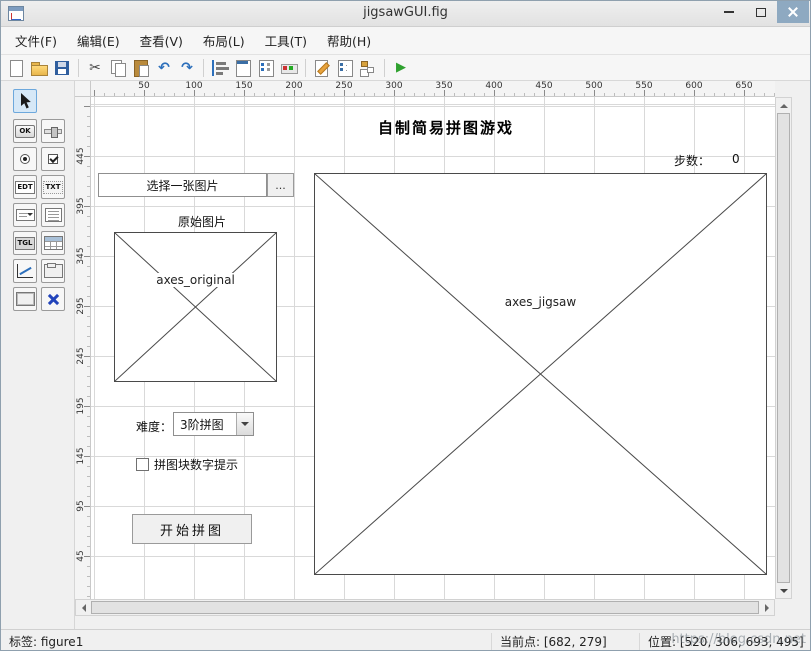  I want to click on maximize-icon, so click(761, 12).